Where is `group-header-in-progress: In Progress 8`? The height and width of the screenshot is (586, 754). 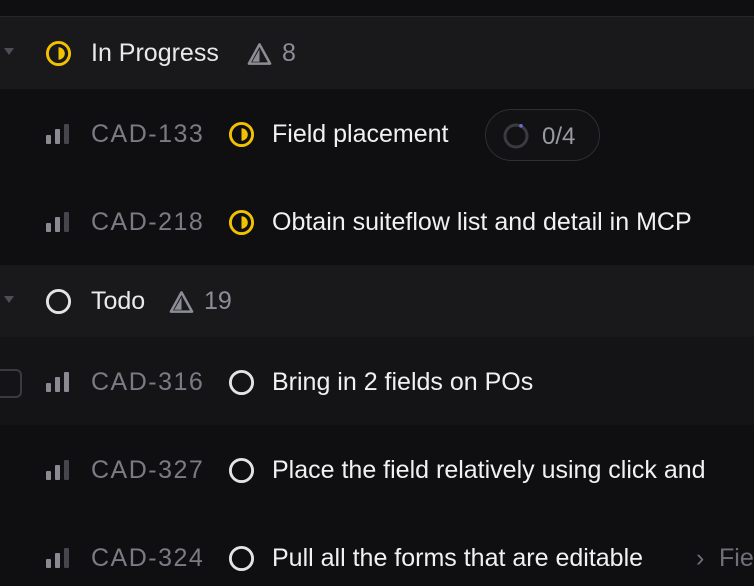
group-header-in-progress: In Progress 8 is located at coordinates (377, 53).